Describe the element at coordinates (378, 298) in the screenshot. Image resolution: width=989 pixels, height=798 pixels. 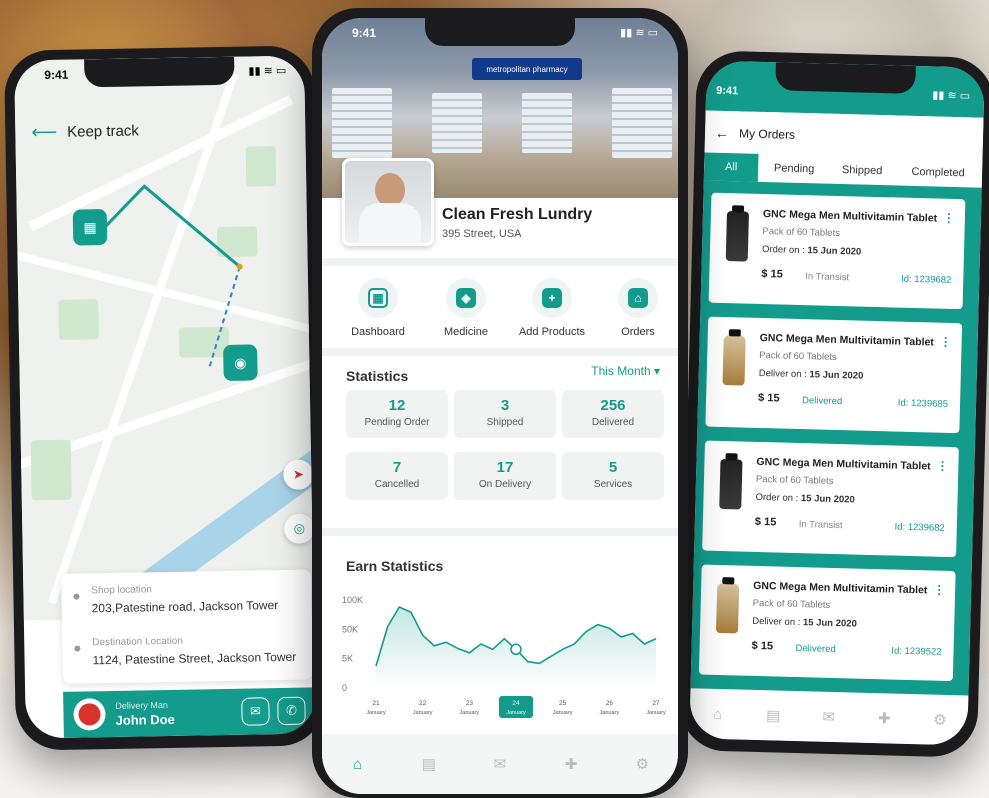
I see `dashboard-icon: ▦` at that location.